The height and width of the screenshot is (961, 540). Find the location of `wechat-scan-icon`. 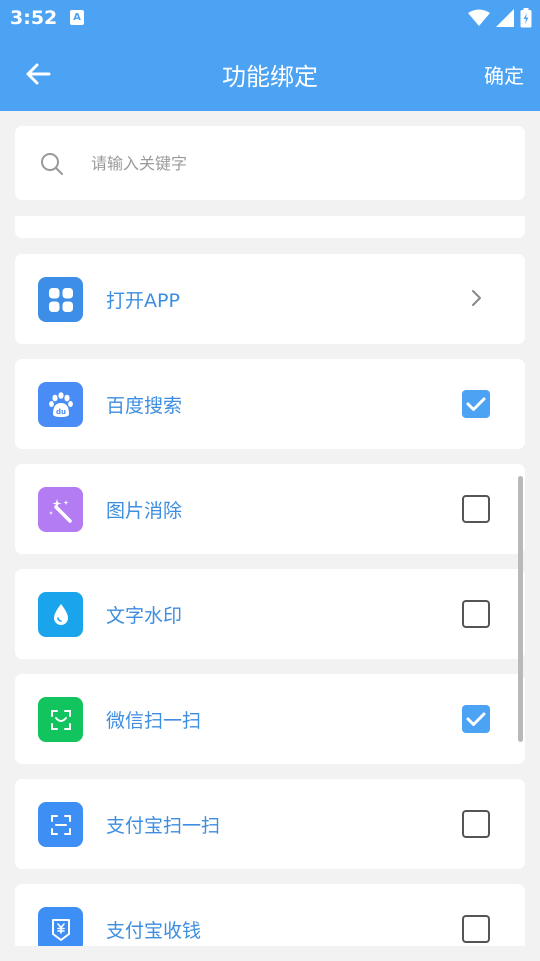

wechat-scan-icon is located at coordinates (60, 719).